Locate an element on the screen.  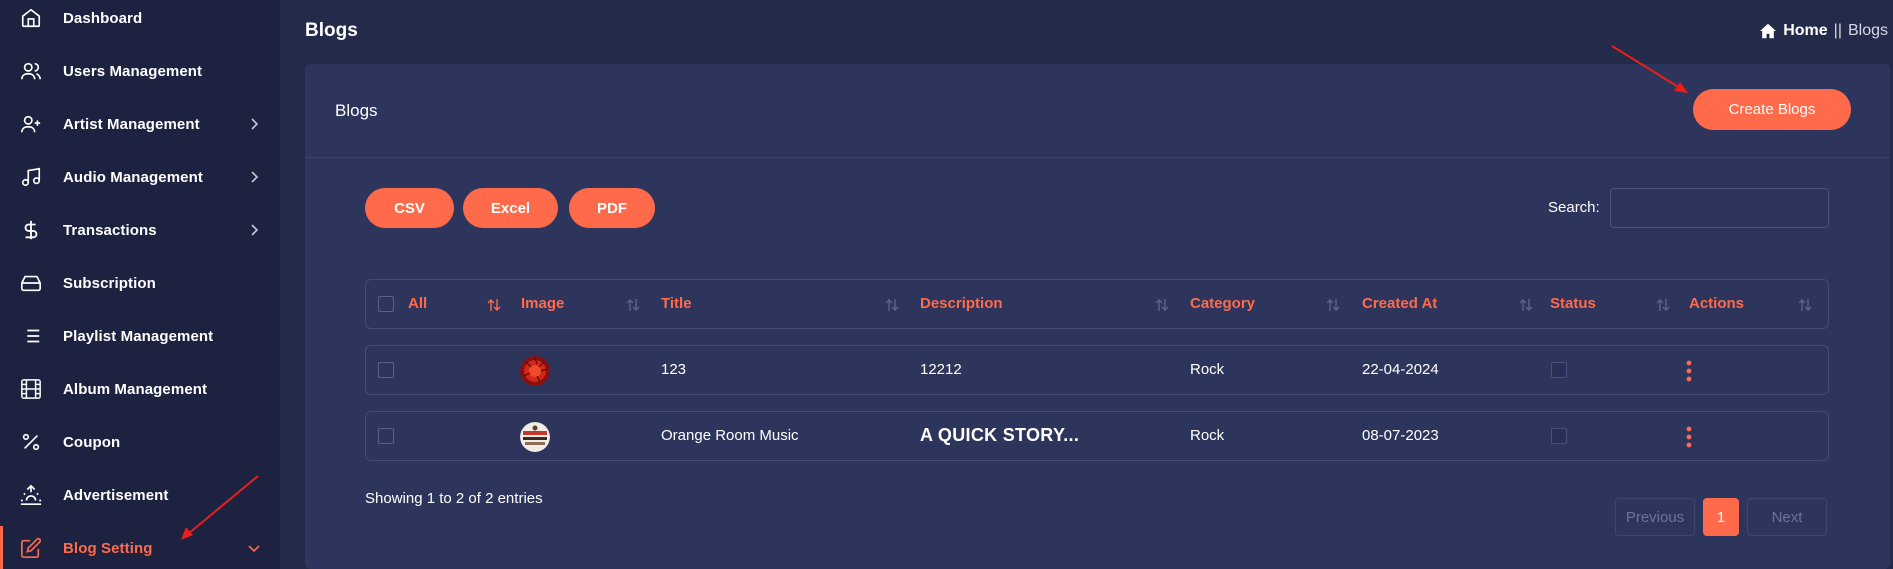
next-page-button: Next is located at coordinates (1787, 517).